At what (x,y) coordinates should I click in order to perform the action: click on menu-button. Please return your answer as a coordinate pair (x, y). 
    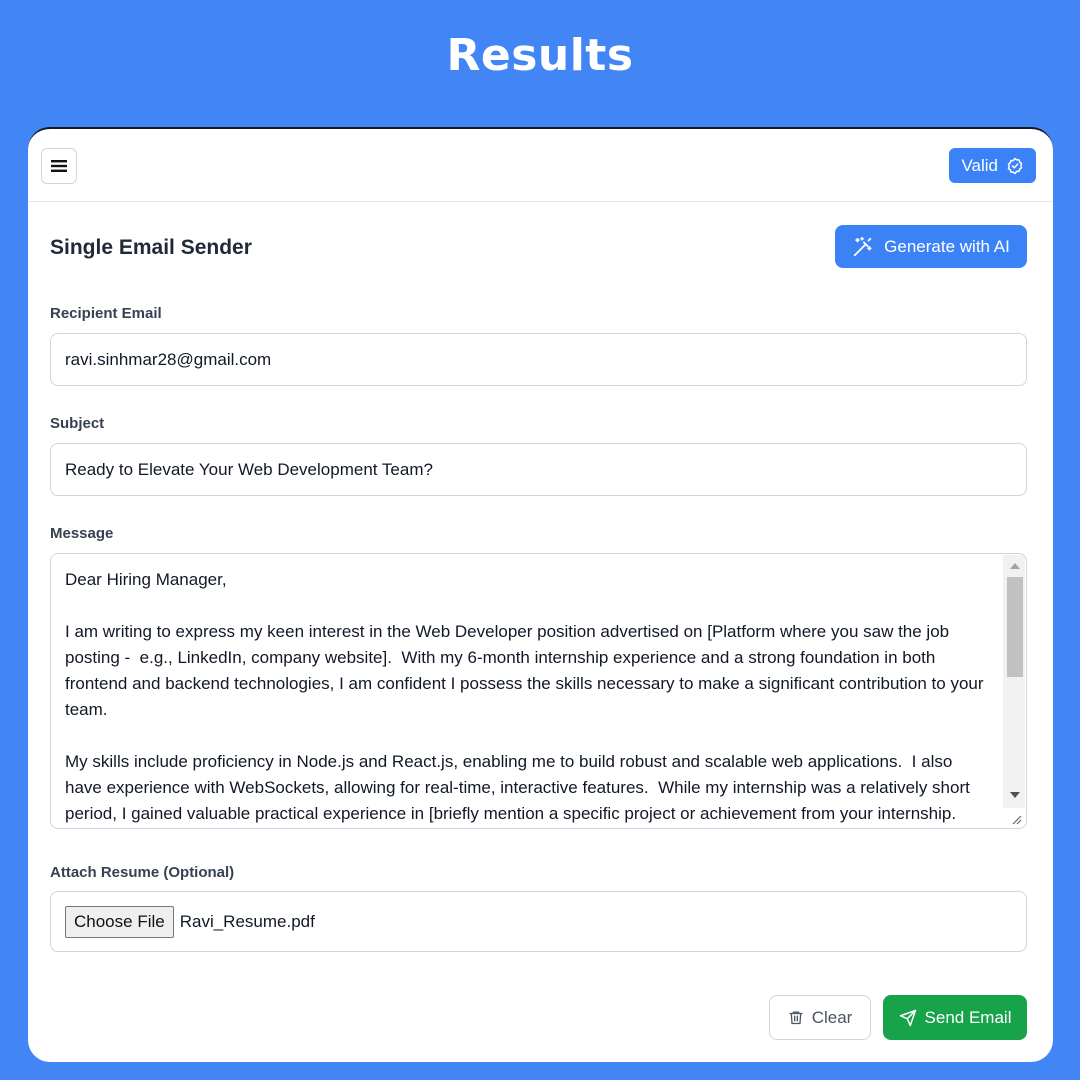
    Looking at the image, I should click on (59, 166).